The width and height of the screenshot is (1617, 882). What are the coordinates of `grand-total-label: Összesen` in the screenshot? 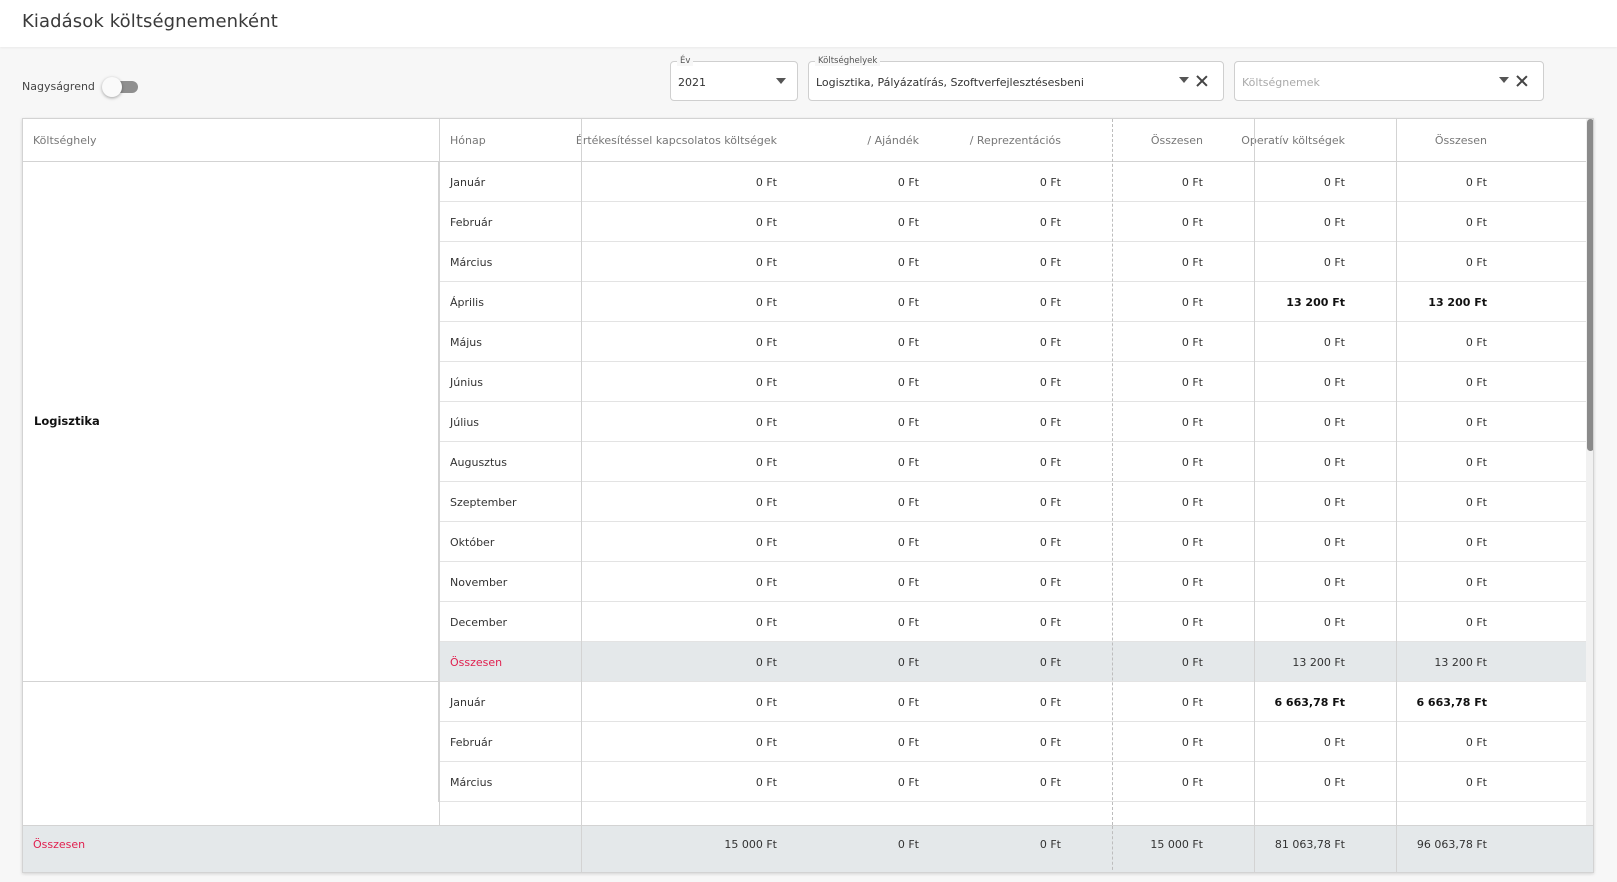 It's located at (59, 844).